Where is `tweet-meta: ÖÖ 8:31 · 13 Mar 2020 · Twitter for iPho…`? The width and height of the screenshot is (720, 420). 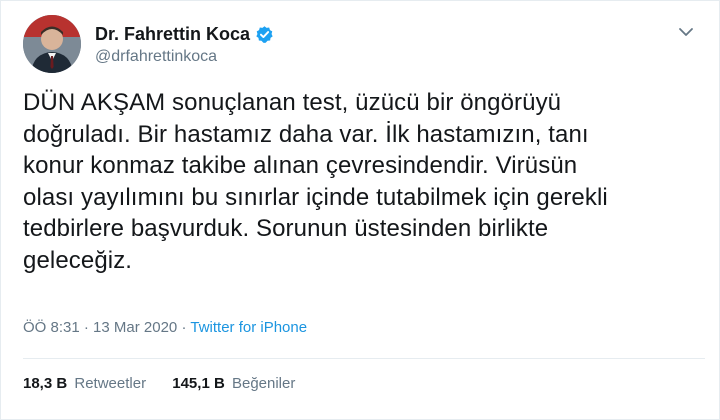 tweet-meta: ÖÖ 8:31 · 13 Mar 2020 · Twitter for iPho… is located at coordinates (165, 327).